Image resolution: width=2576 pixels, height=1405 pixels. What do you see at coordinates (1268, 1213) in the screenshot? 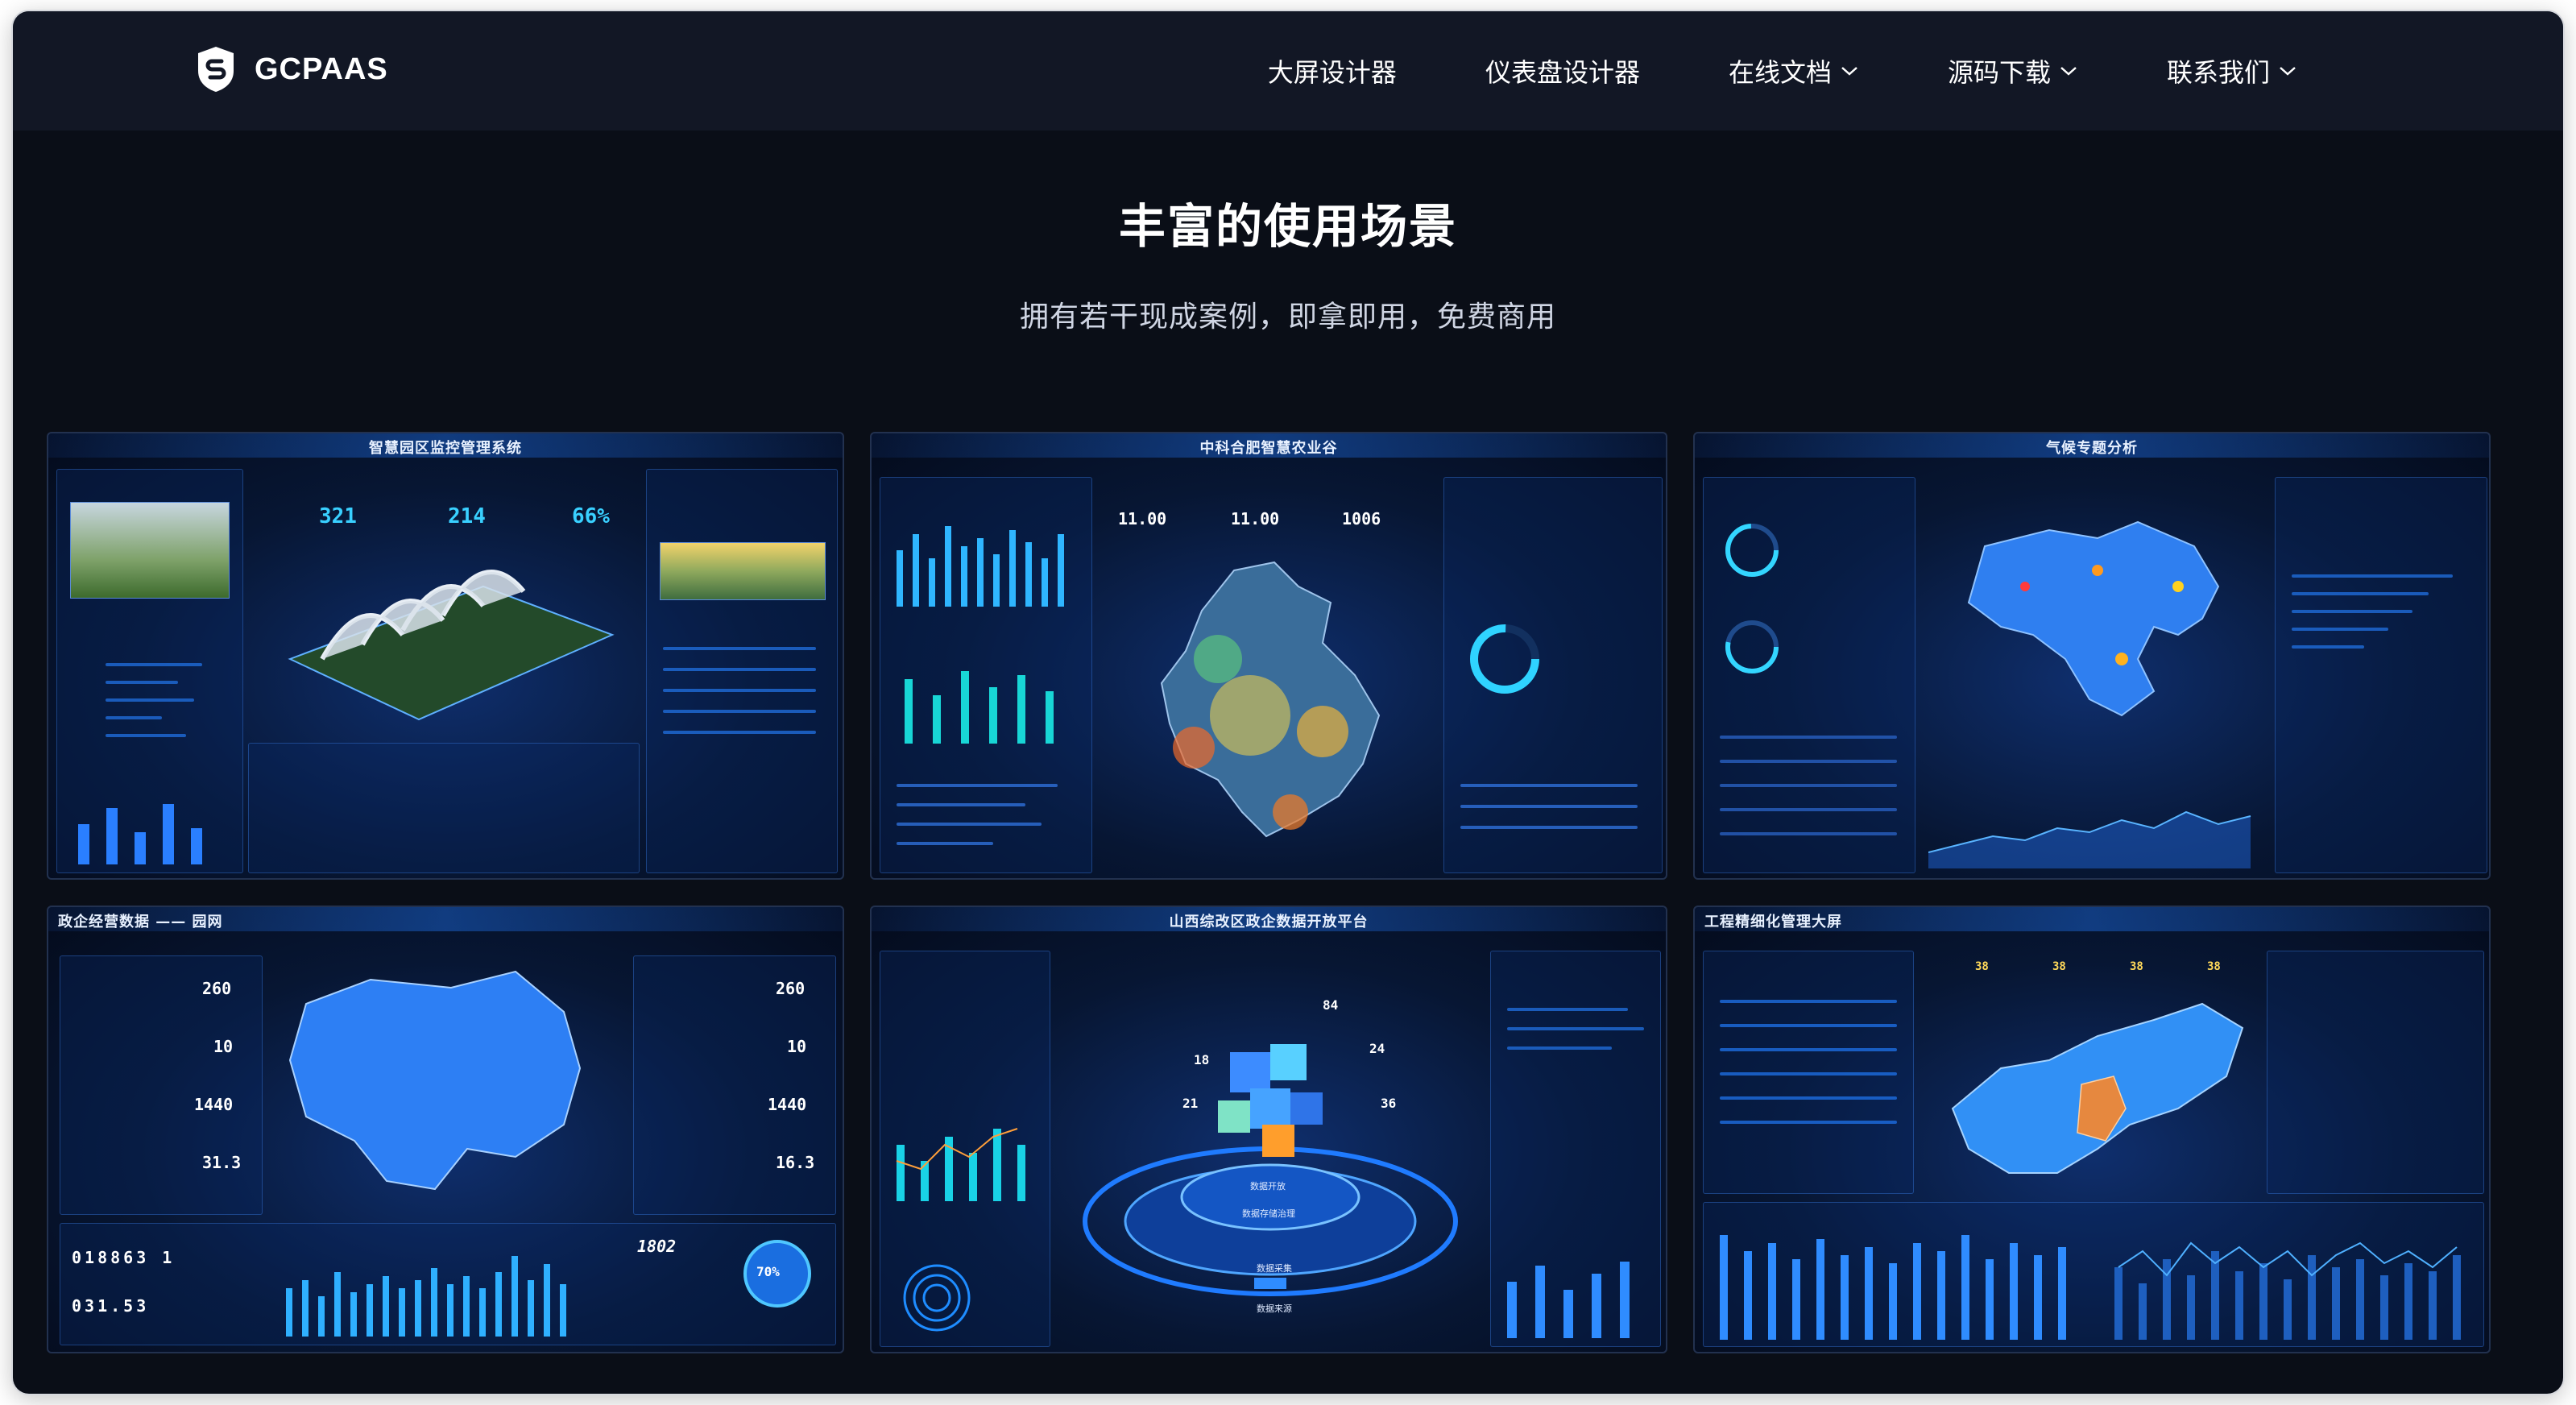
I see `platform-label: 数据存储治理` at bounding box center [1268, 1213].